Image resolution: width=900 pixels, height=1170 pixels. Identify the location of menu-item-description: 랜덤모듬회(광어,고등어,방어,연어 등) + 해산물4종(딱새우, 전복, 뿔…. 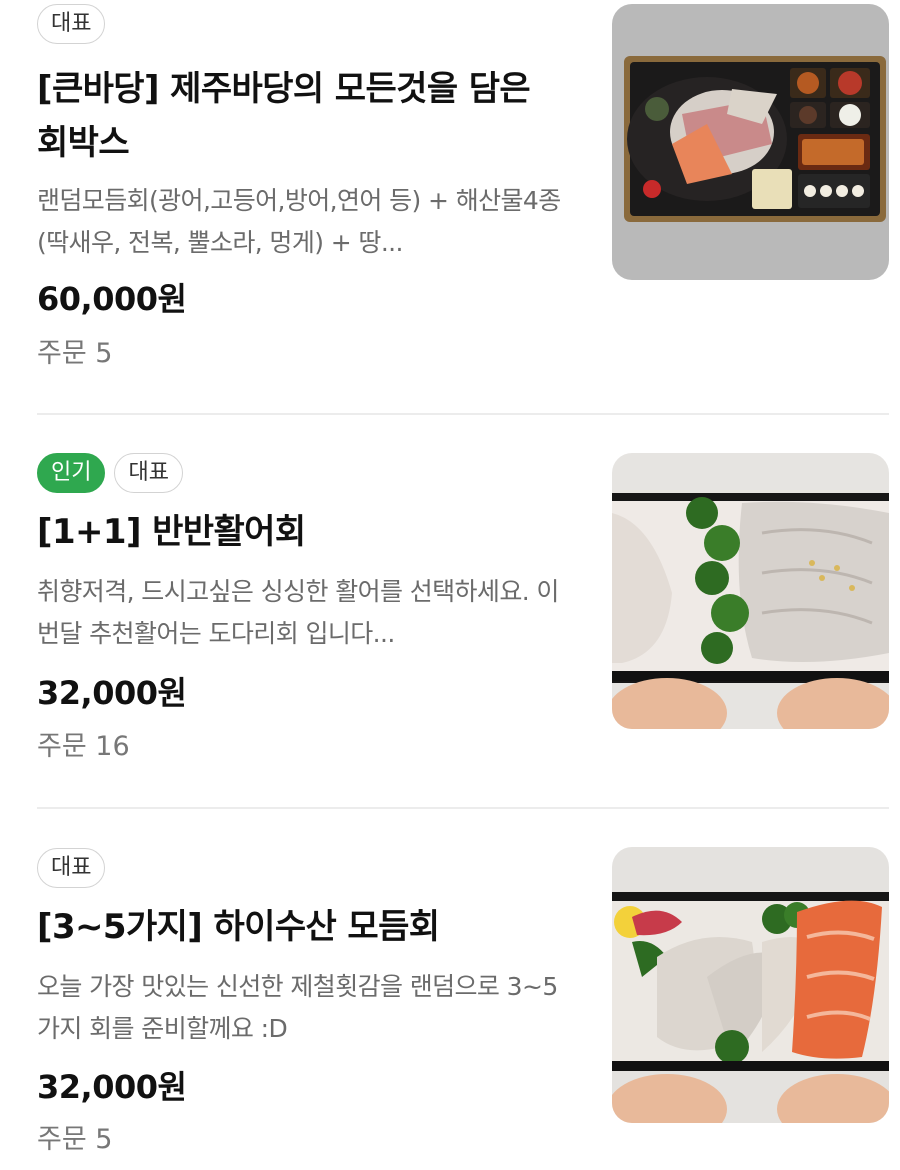
(299, 221).